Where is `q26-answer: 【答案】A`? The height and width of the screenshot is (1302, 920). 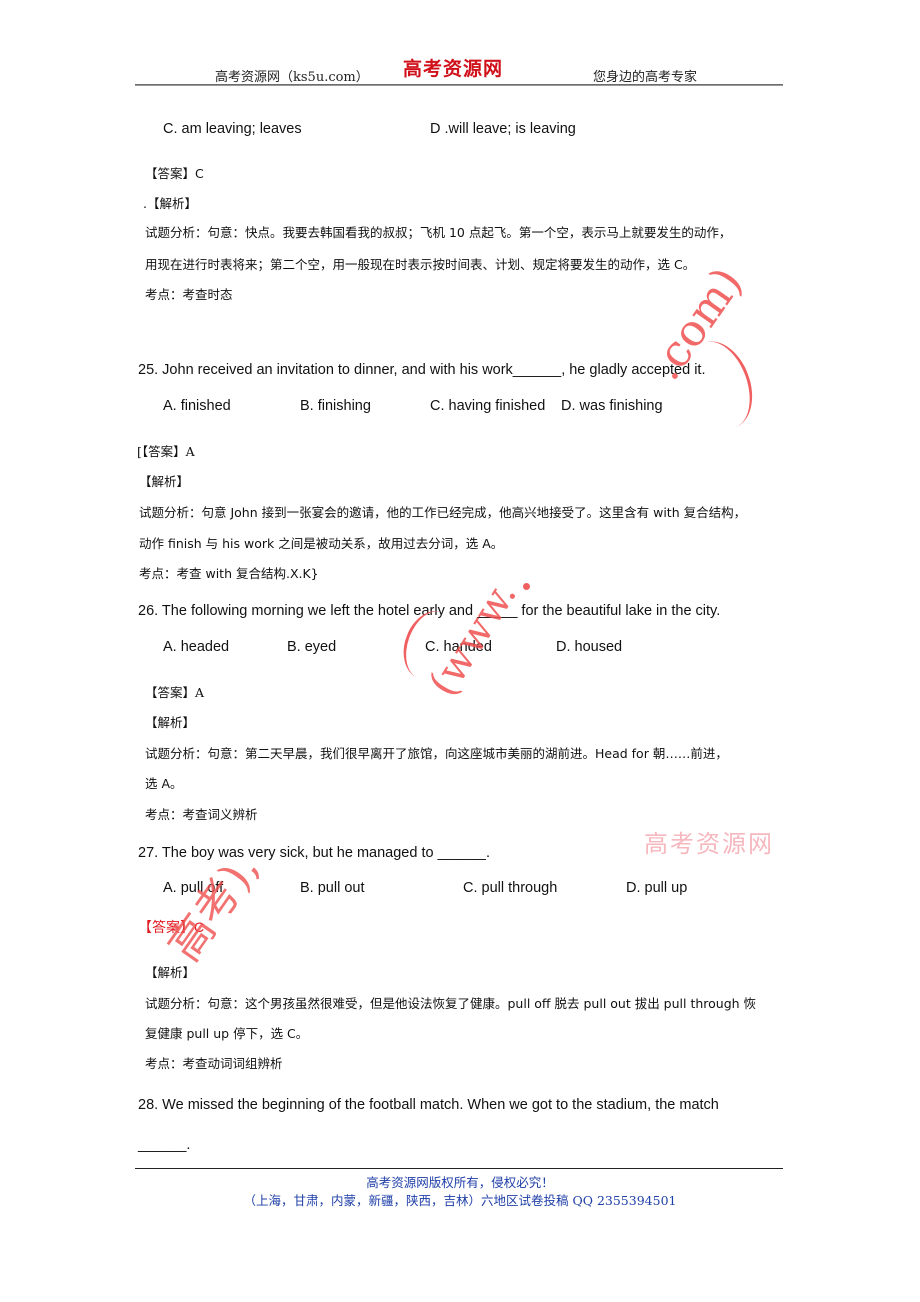 q26-answer: 【答案】A is located at coordinates (174, 691).